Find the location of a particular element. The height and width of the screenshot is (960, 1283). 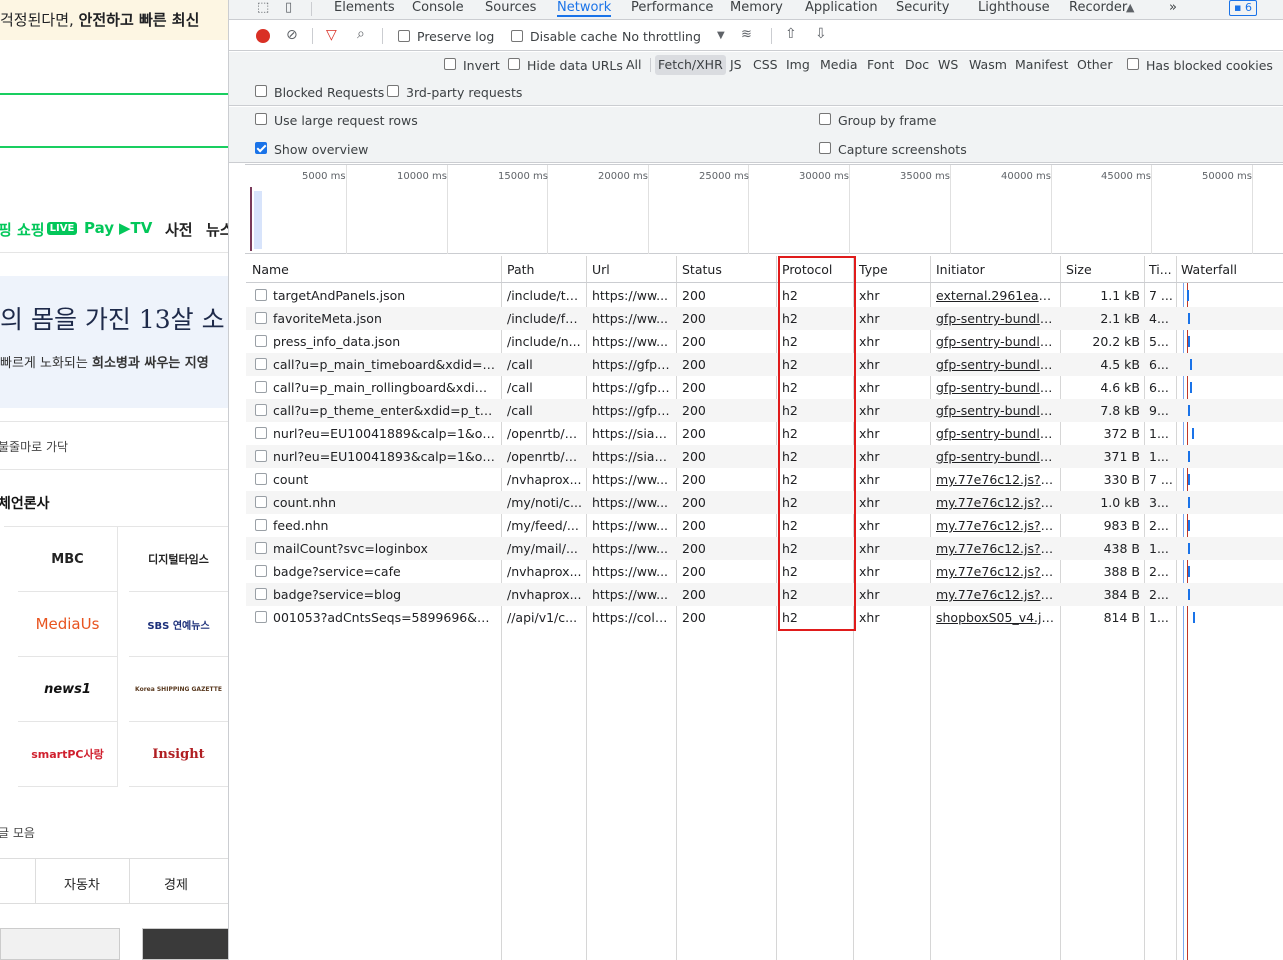

type-filter-wasm: Wasm is located at coordinates (988, 65).